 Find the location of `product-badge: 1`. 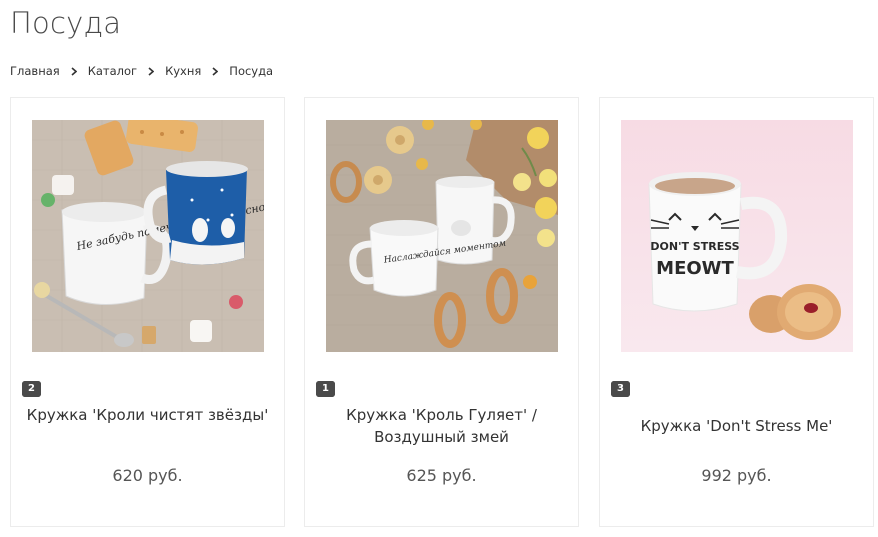

product-badge: 1 is located at coordinates (325, 389).